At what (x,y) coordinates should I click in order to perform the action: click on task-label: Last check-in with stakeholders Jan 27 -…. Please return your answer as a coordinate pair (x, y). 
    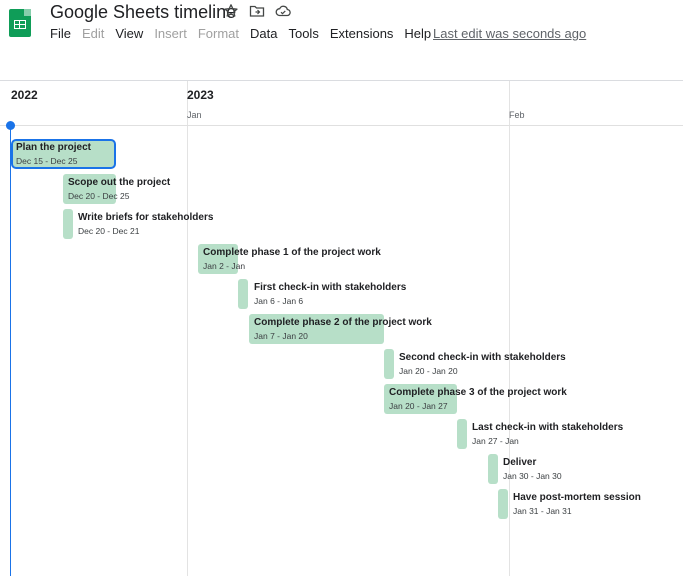
    Looking at the image, I should click on (547, 434).